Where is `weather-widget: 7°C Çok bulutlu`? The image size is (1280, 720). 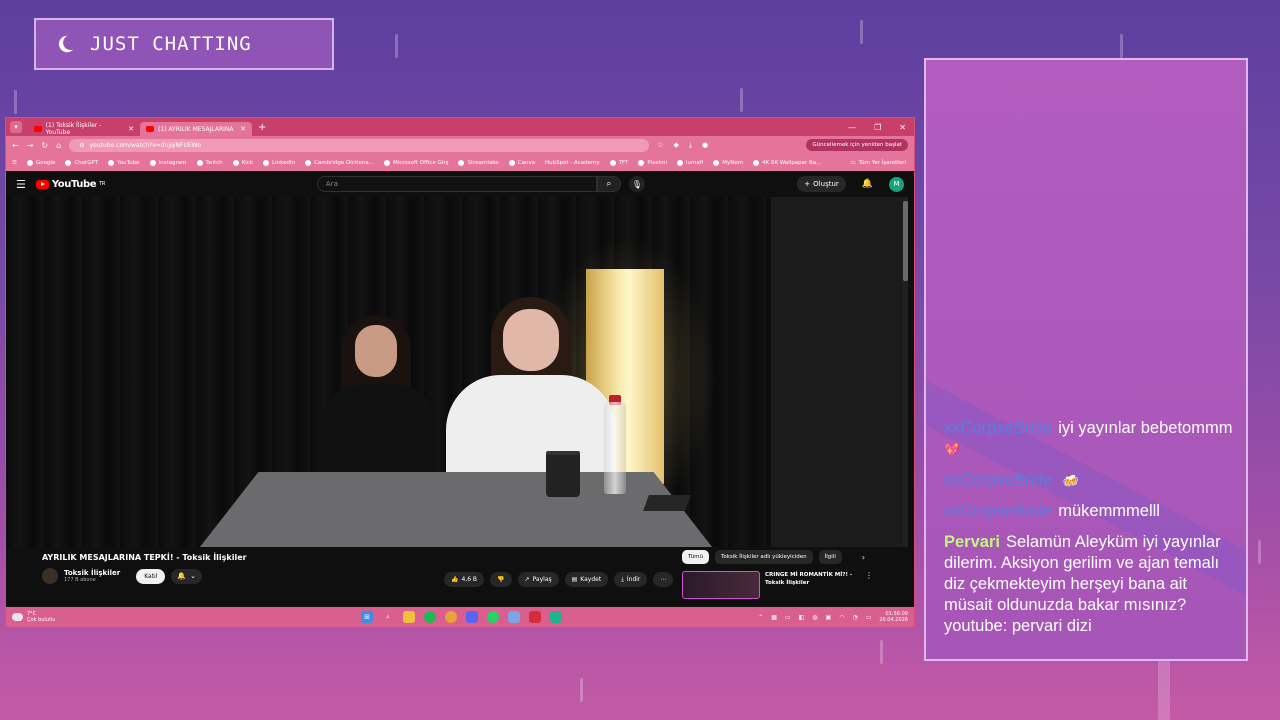
weather-widget: 7°C Çok bulutlu is located at coordinates (33, 617).